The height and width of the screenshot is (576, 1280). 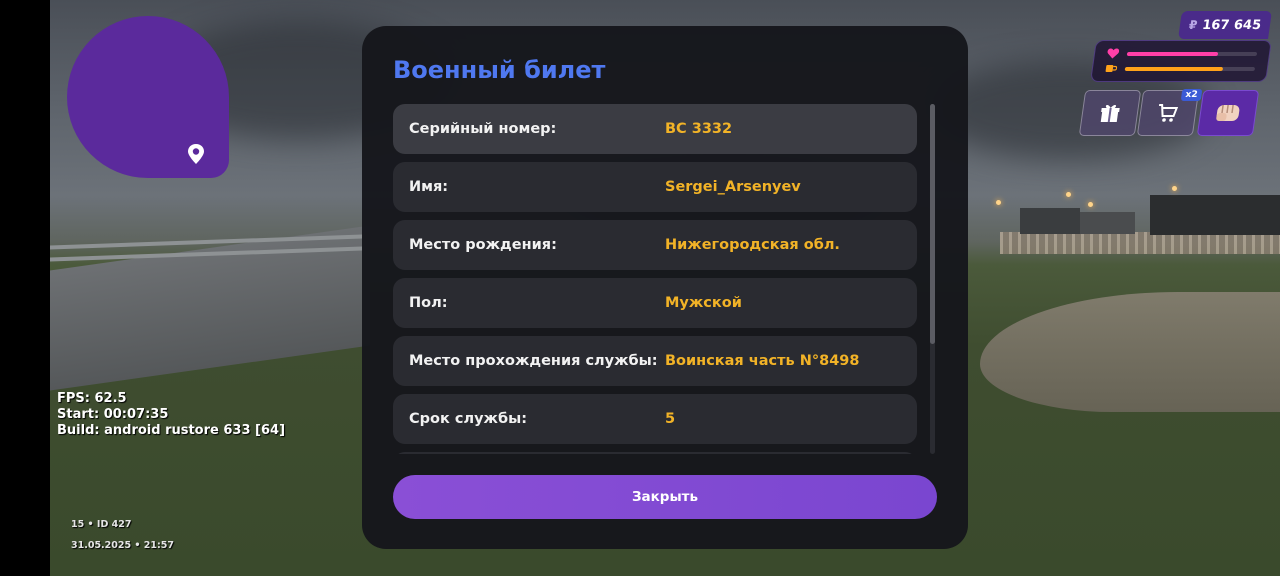 I want to click on hunger-row, so click(x=1180, y=68).